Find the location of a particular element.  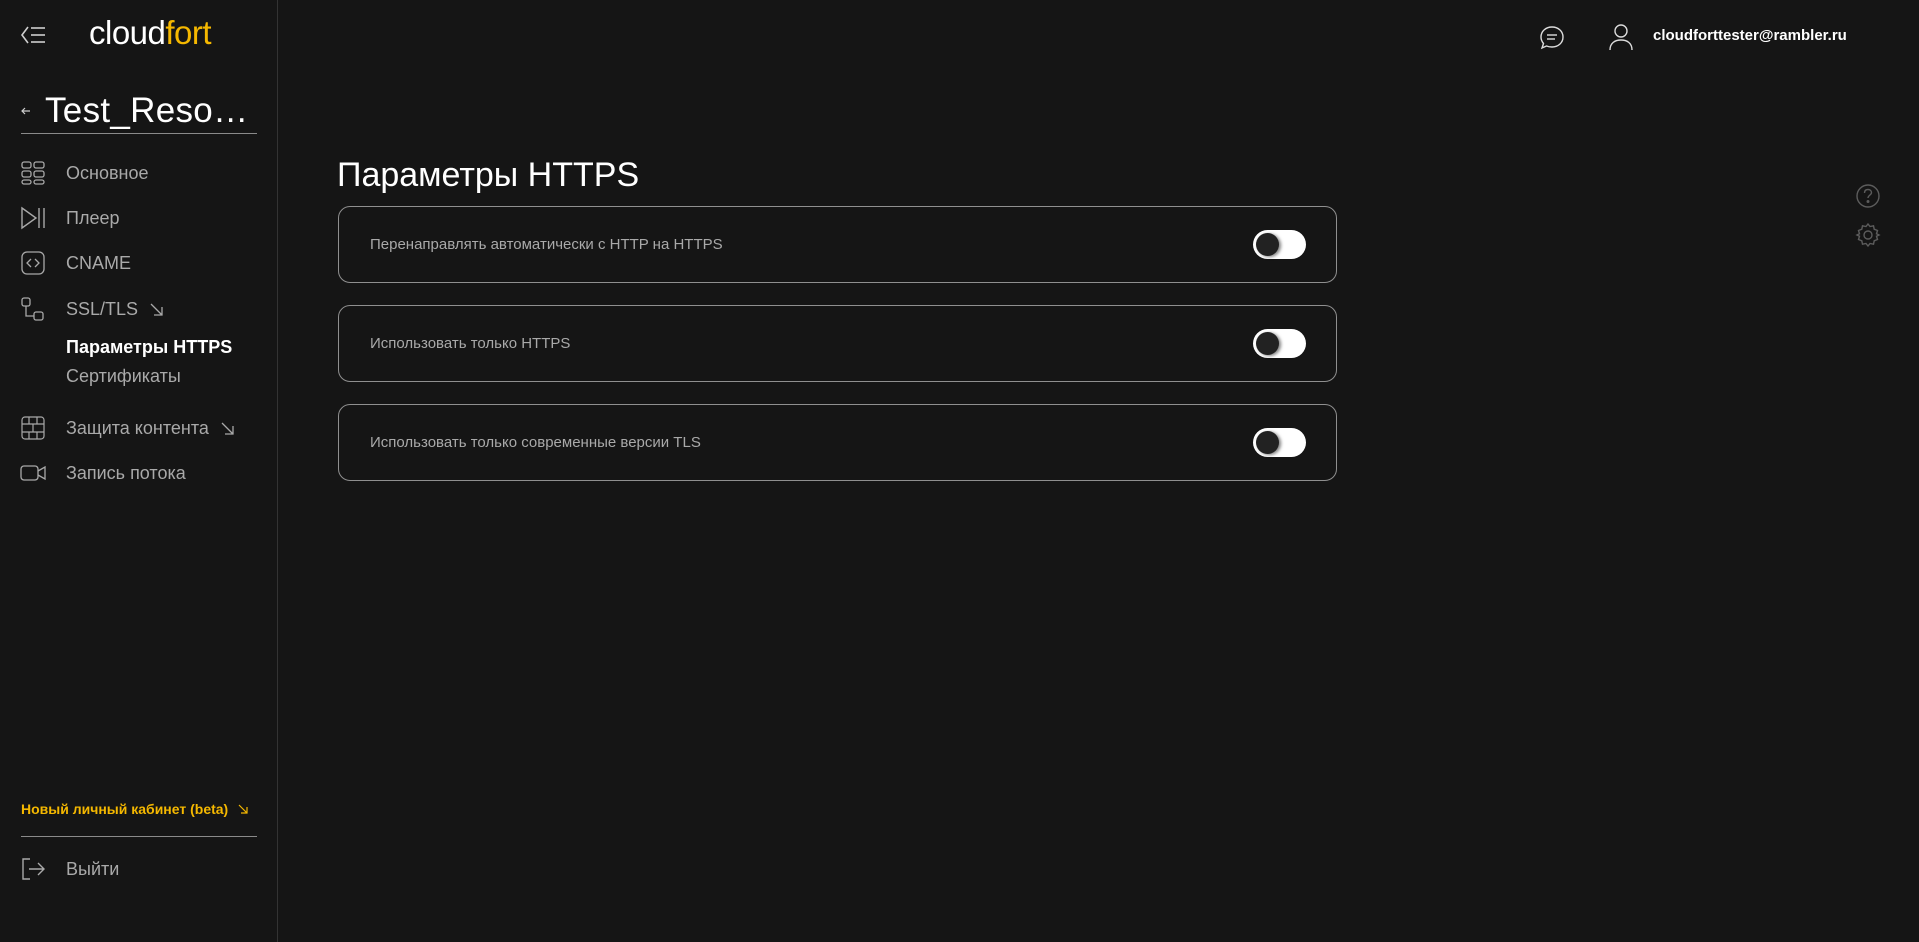

sidebar-item-ssl-tls: SSL/TLS is located at coordinates (91, 309).